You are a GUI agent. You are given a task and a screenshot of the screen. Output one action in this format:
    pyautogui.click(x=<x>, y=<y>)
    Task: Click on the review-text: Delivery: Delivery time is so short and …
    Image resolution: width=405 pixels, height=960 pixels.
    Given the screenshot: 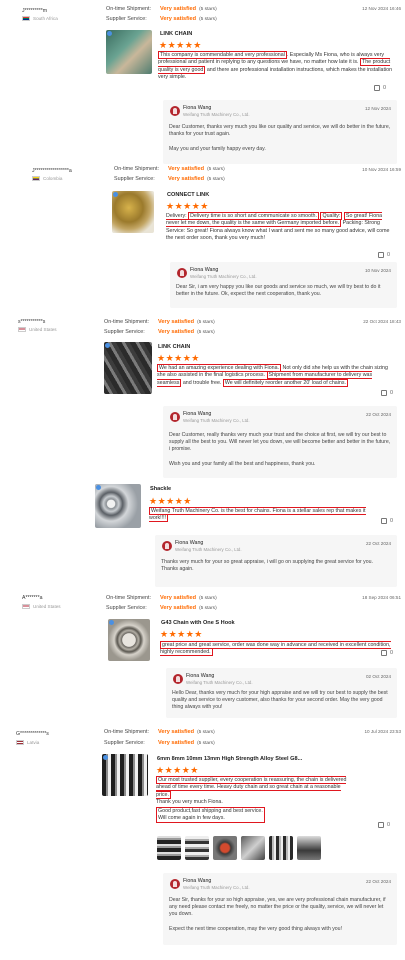 What is the action you would take?
    pyautogui.click(x=278, y=227)
    